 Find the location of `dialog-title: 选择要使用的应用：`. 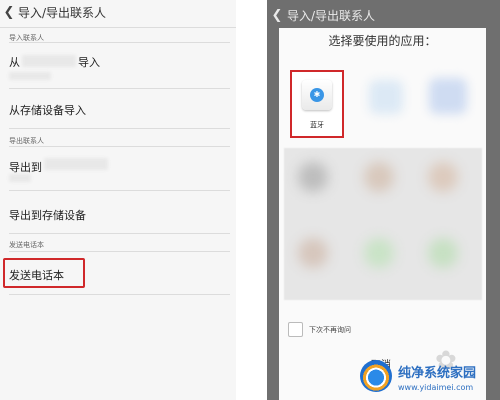

dialog-title: 选择要使用的应用： is located at coordinates (382, 41).